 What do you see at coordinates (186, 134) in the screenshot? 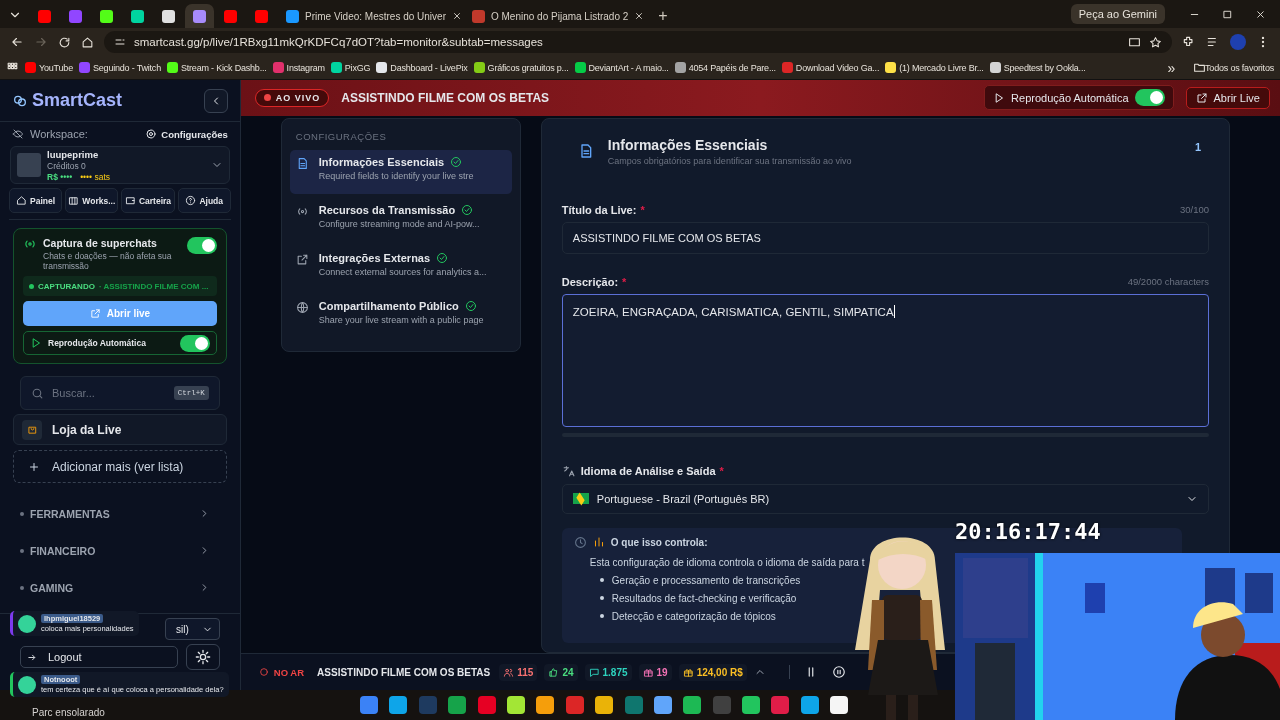
I see `settings-link: Configurações` at bounding box center [186, 134].